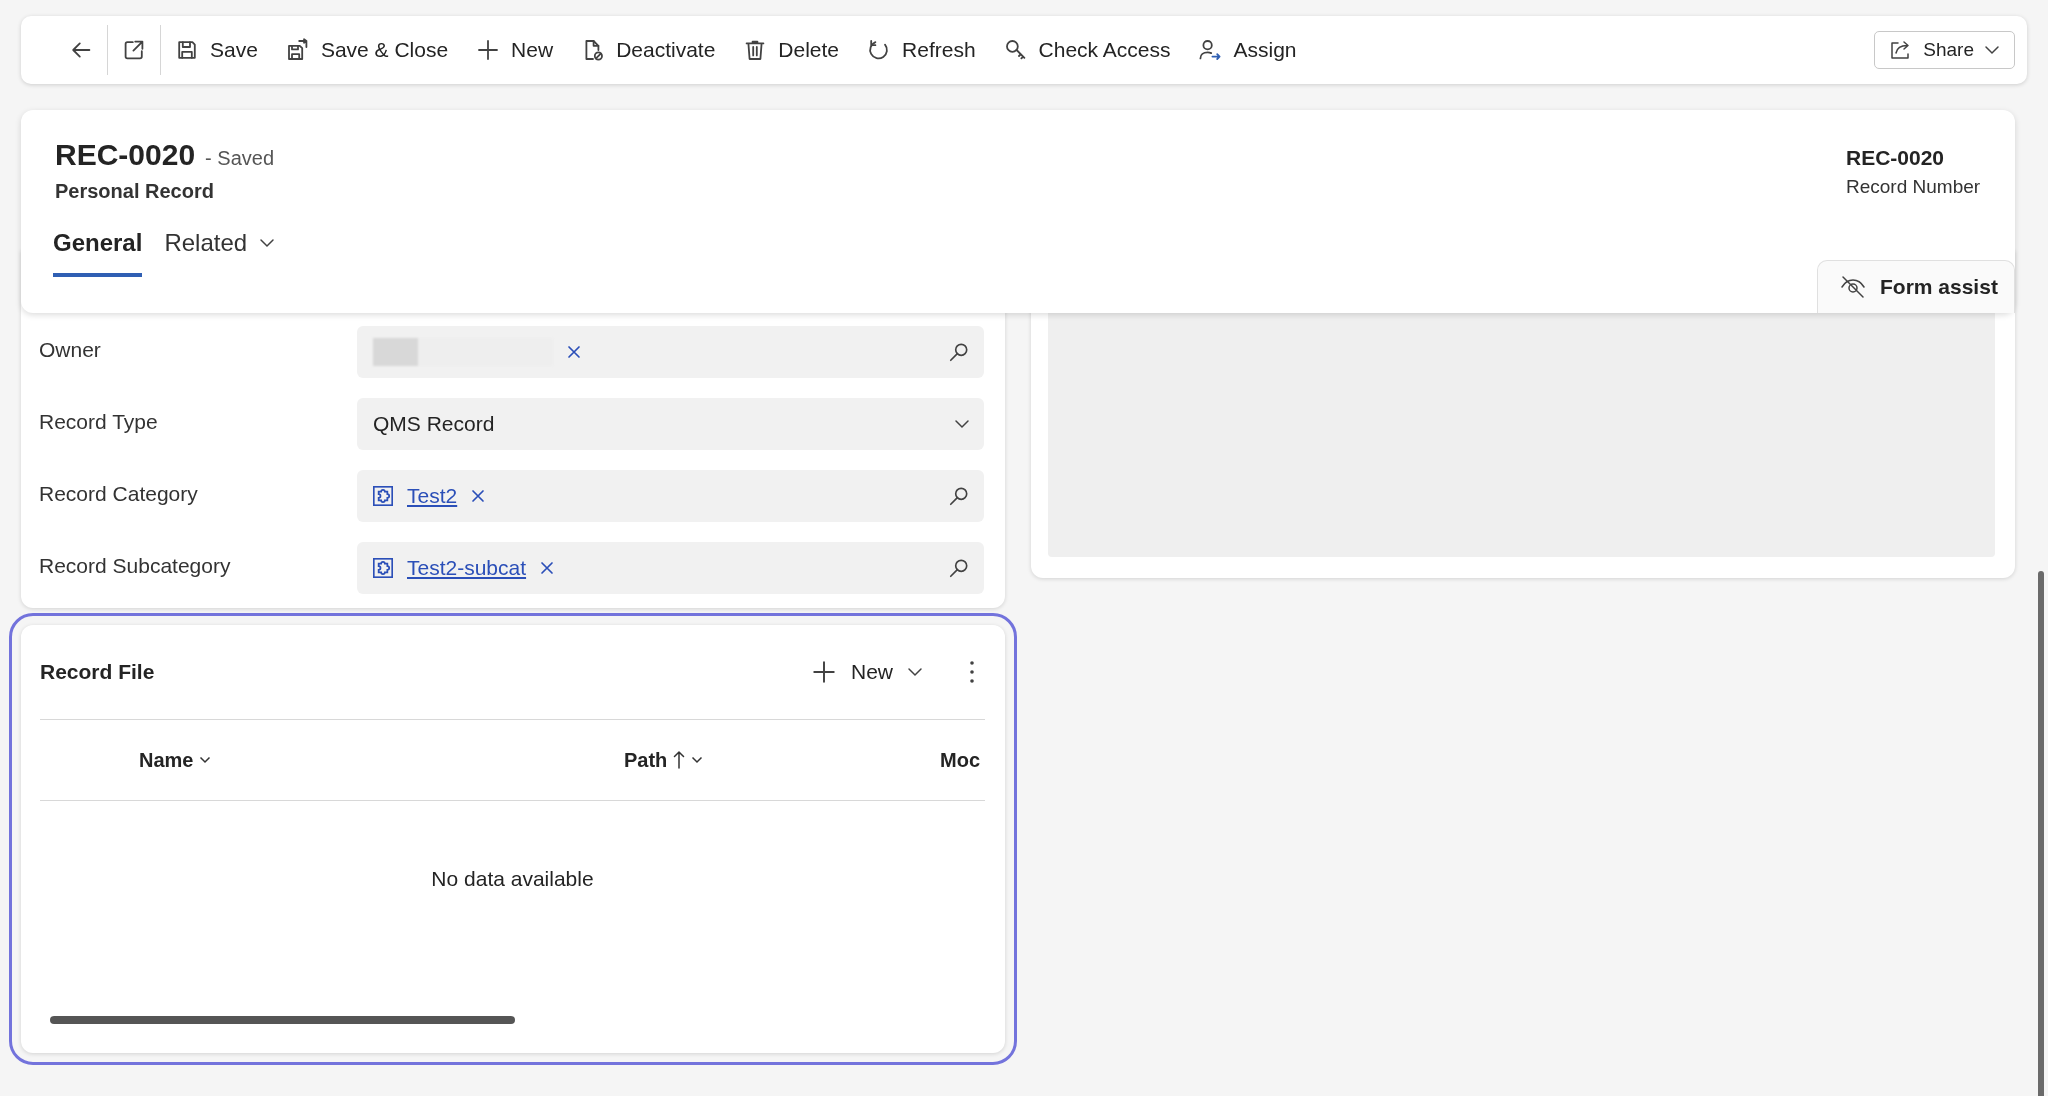 The height and width of the screenshot is (1096, 2048). I want to click on form-assist-button: Form assist, so click(1916, 286).